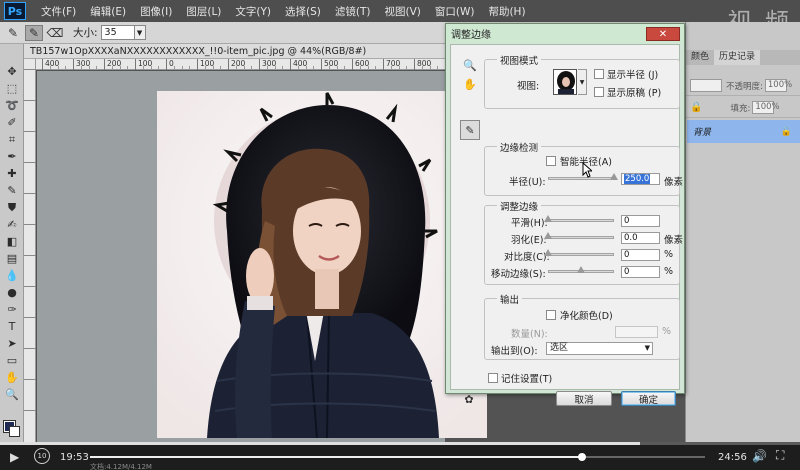 This screenshot has height=470, width=800. Describe the element at coordinates (786, 131) in the screenshot. I see `layer-lock-icon: 🔒` at that location.